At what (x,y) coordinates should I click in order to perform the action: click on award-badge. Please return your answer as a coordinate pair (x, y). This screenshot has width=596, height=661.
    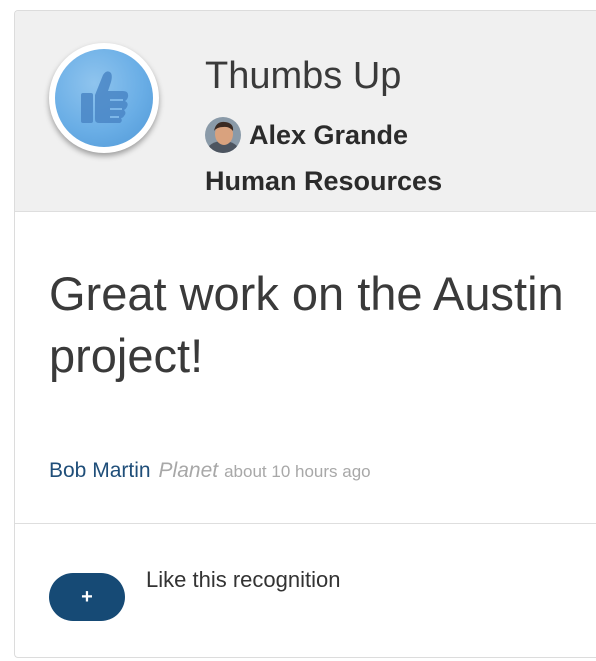
    Looking at the image, I should click on (104, 98).